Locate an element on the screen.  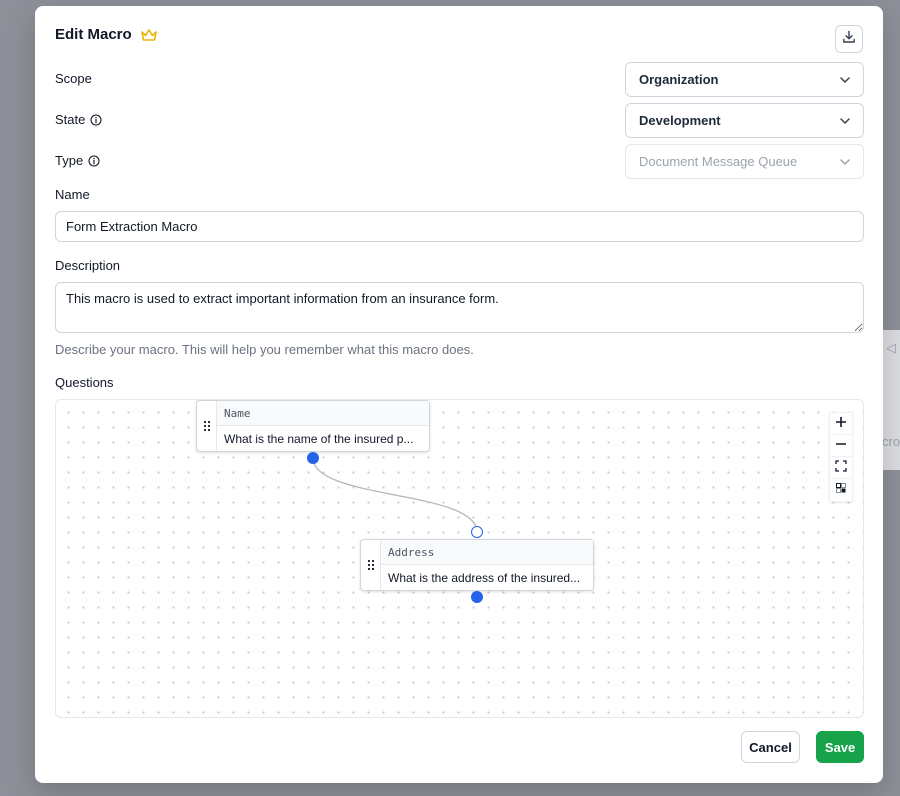
fit-view-button is located at coordinates (841, 468).